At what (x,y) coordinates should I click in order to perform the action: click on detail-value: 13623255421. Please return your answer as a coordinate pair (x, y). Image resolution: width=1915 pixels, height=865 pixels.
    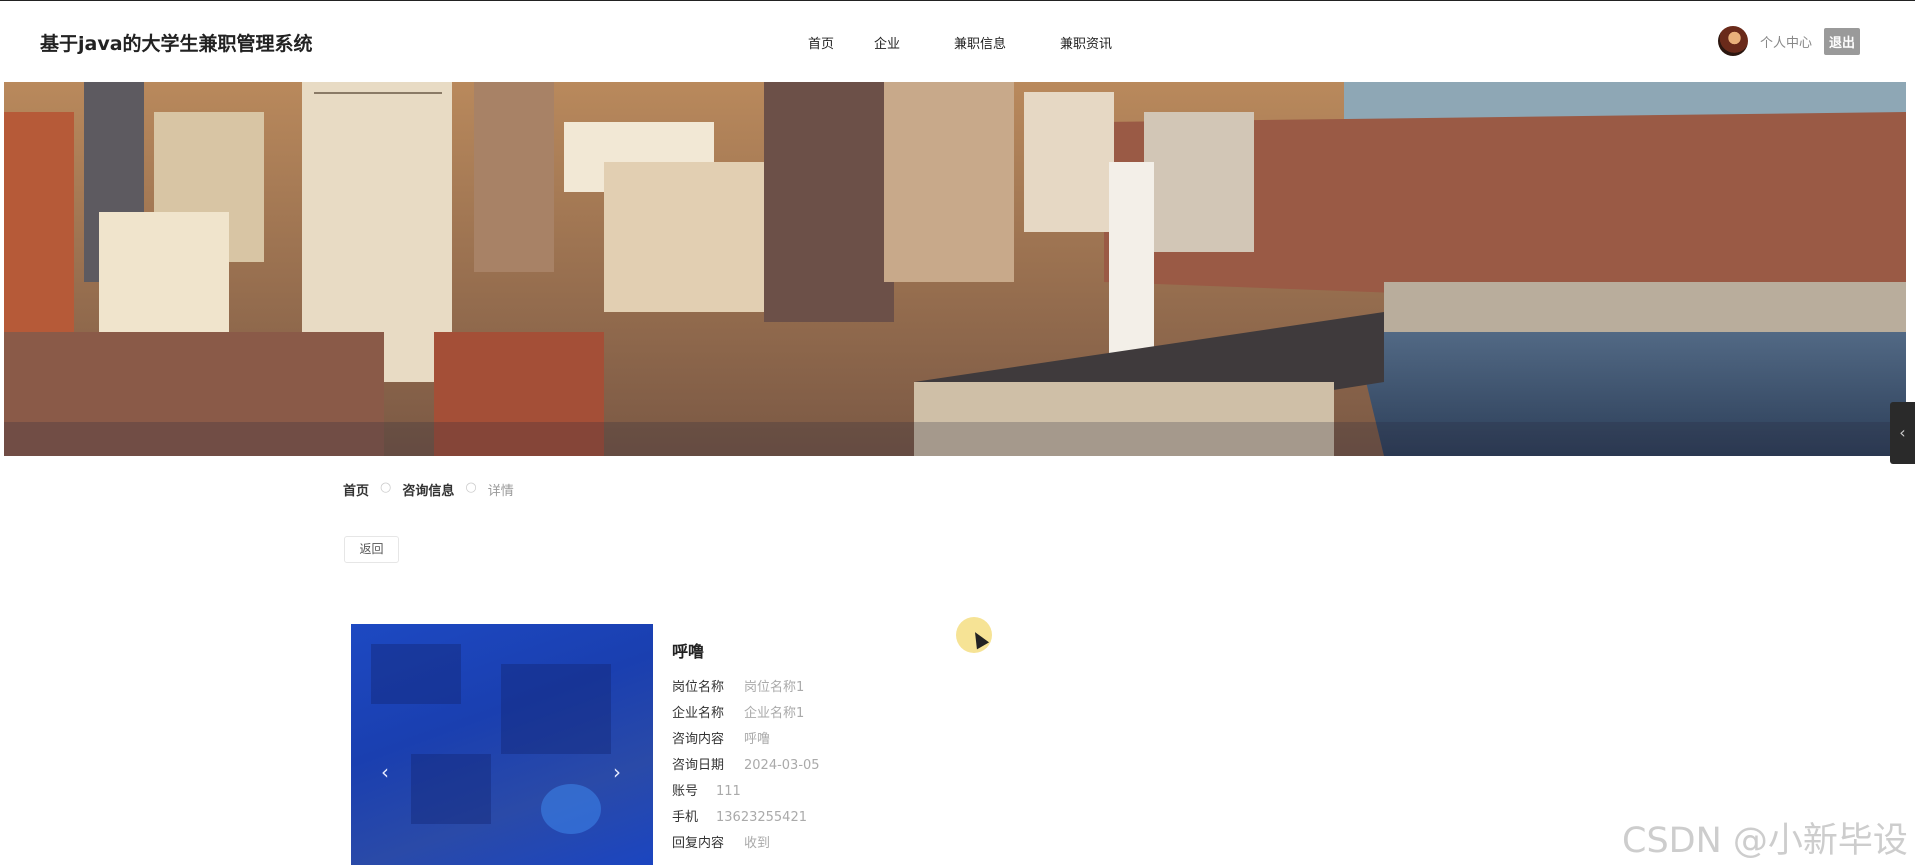
    Looking at the image, I should click on (761, 817).